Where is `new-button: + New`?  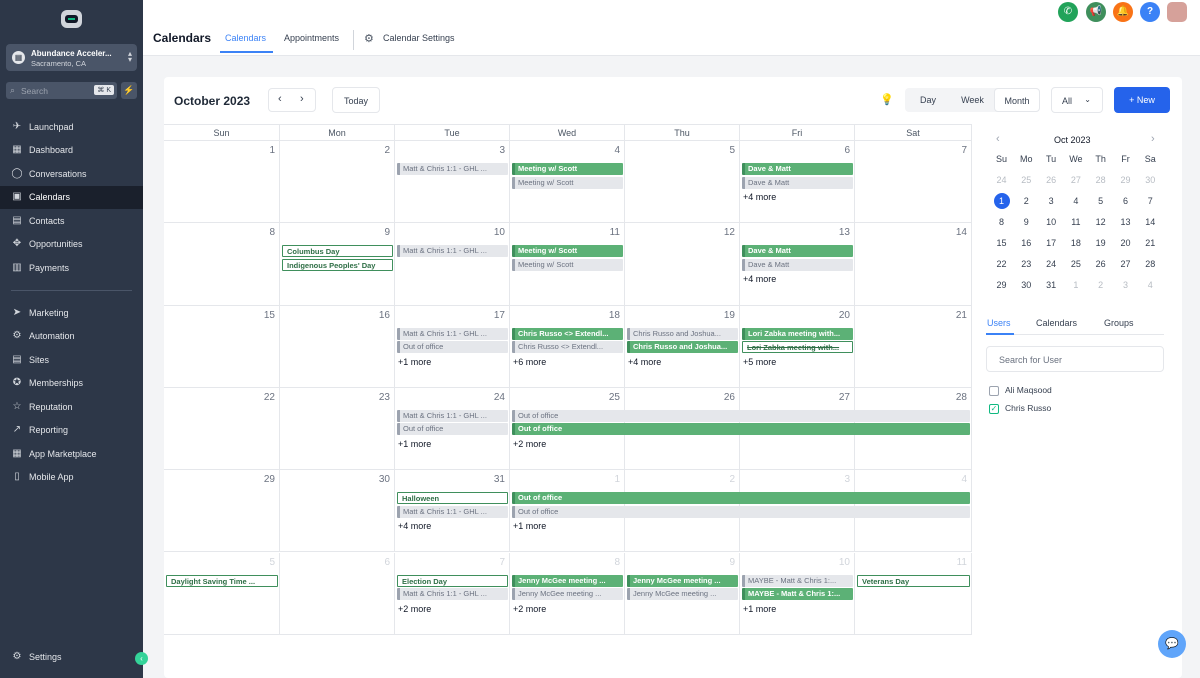 new-button: + New is located at coordinates (1142, 100).